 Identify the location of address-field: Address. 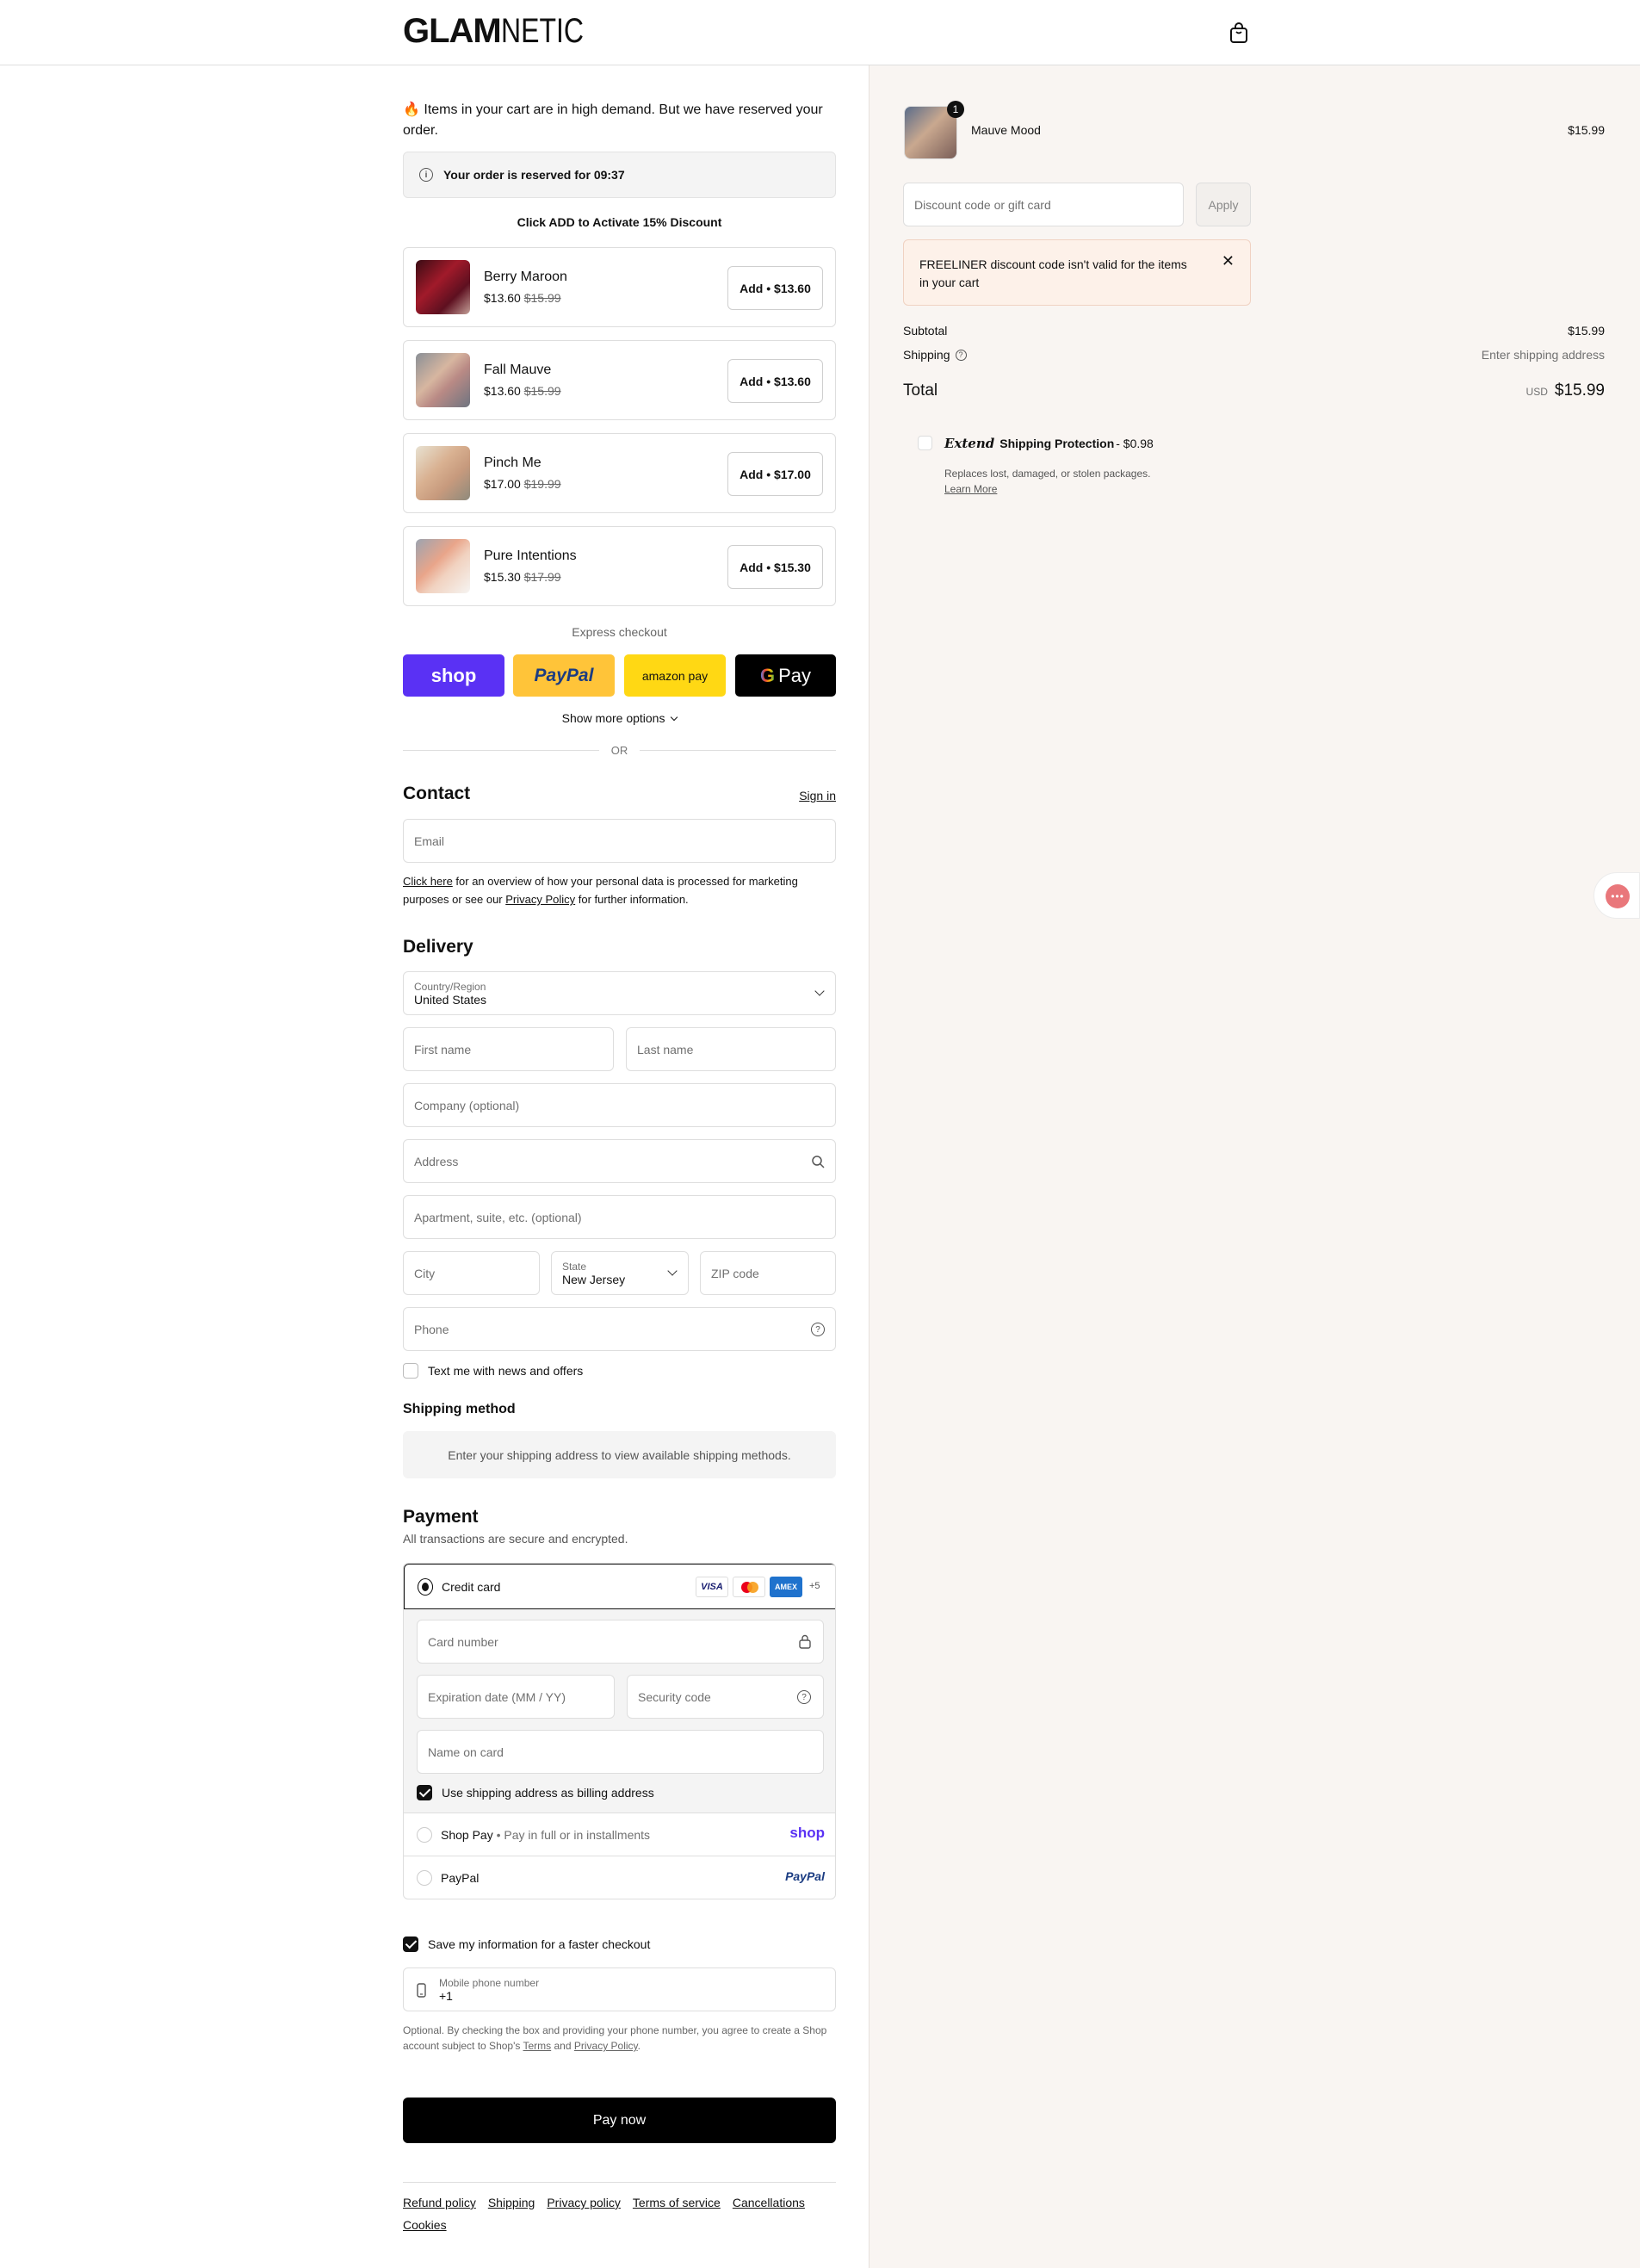
(619, 1161).